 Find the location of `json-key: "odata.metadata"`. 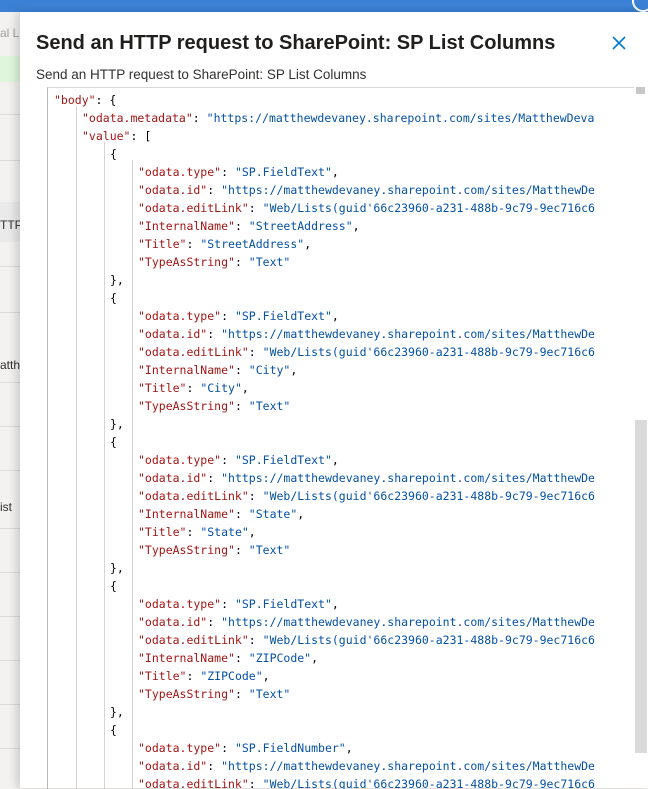

json-key: "odata.metadata" is located at coordinates (137, 118).